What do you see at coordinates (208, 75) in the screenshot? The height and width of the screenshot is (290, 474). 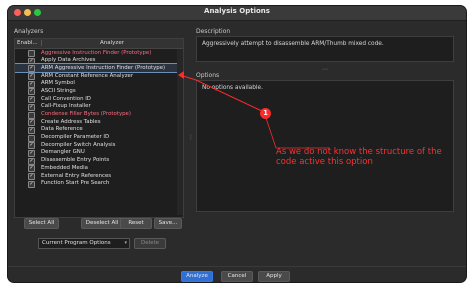 I see `options-label: Options` at bounding box center [208, 75].